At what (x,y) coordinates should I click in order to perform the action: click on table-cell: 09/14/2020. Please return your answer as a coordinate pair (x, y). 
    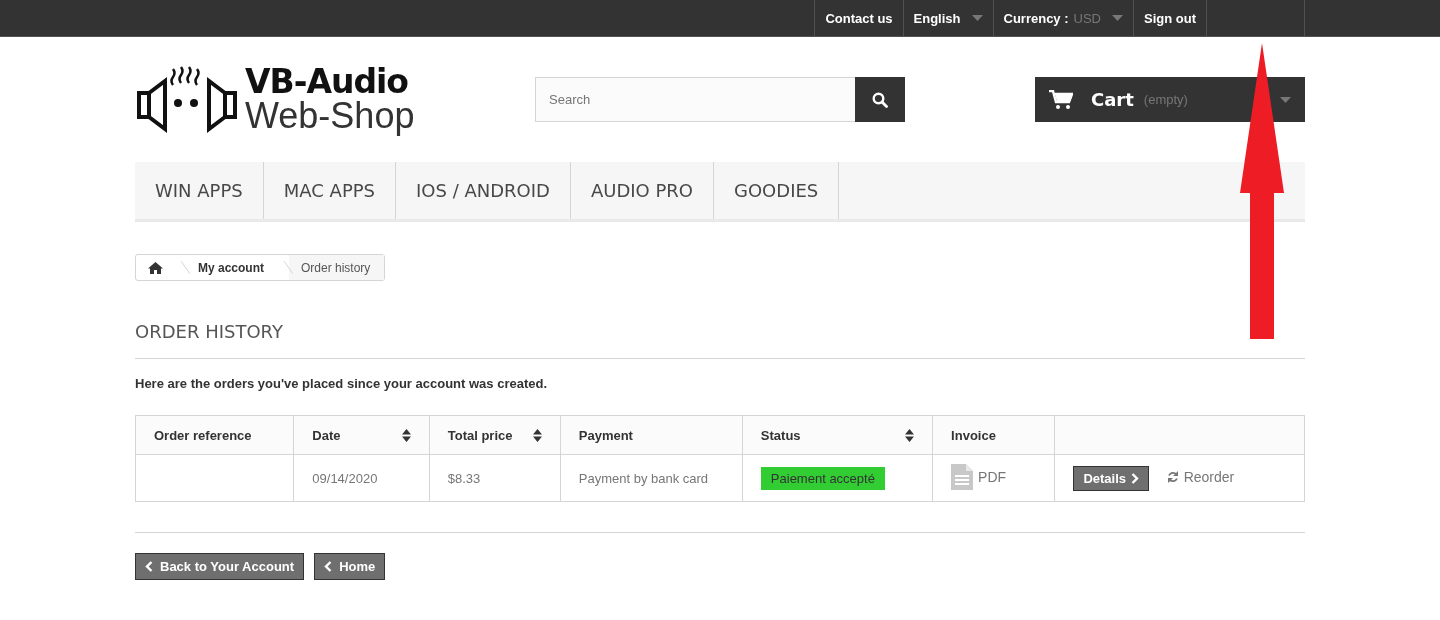
    Looking at the image, I should click on (361, 478).